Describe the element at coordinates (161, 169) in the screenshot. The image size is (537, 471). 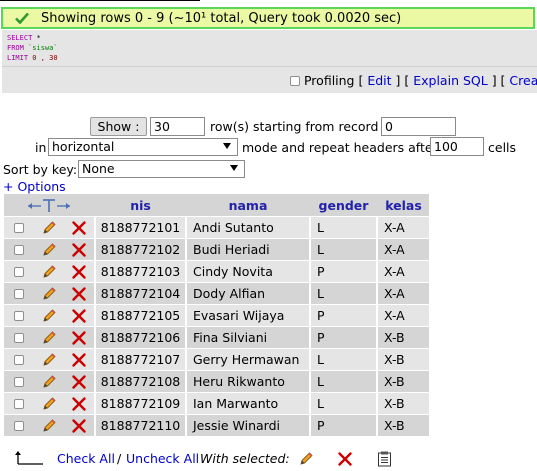
I see `sort-by-key-select: None` at that location.